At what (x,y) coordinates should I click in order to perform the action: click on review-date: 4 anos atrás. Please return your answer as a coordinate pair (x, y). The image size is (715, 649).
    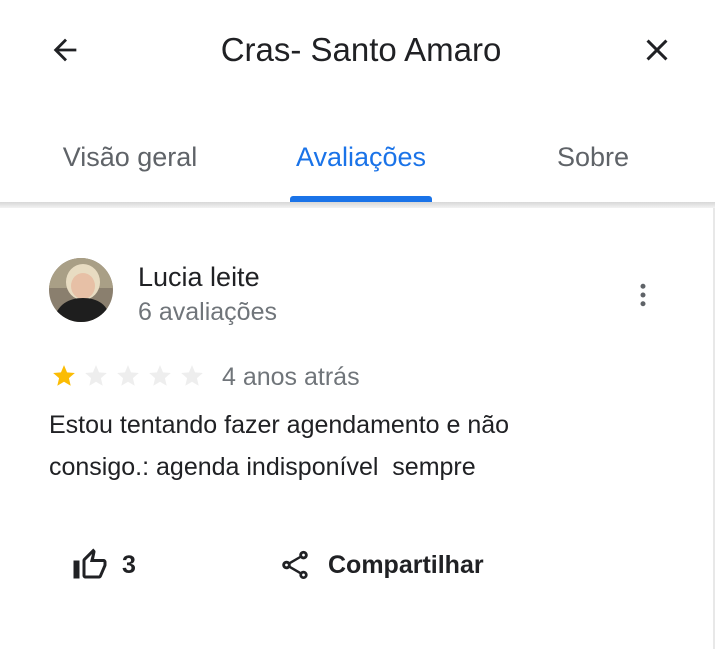
    Looking at the image, I should click on (291, 377).